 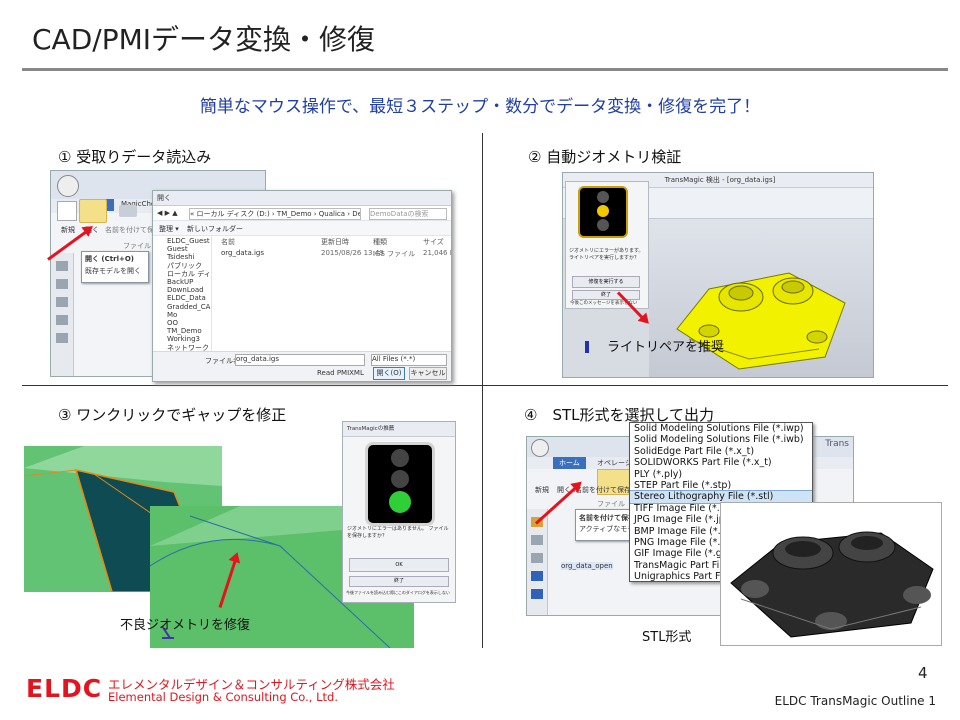 What do you see at coordinates (189, 307) in the screenshot?
I see `tree-item: Gradded_CADMODE` at bounding box center [189, 307].